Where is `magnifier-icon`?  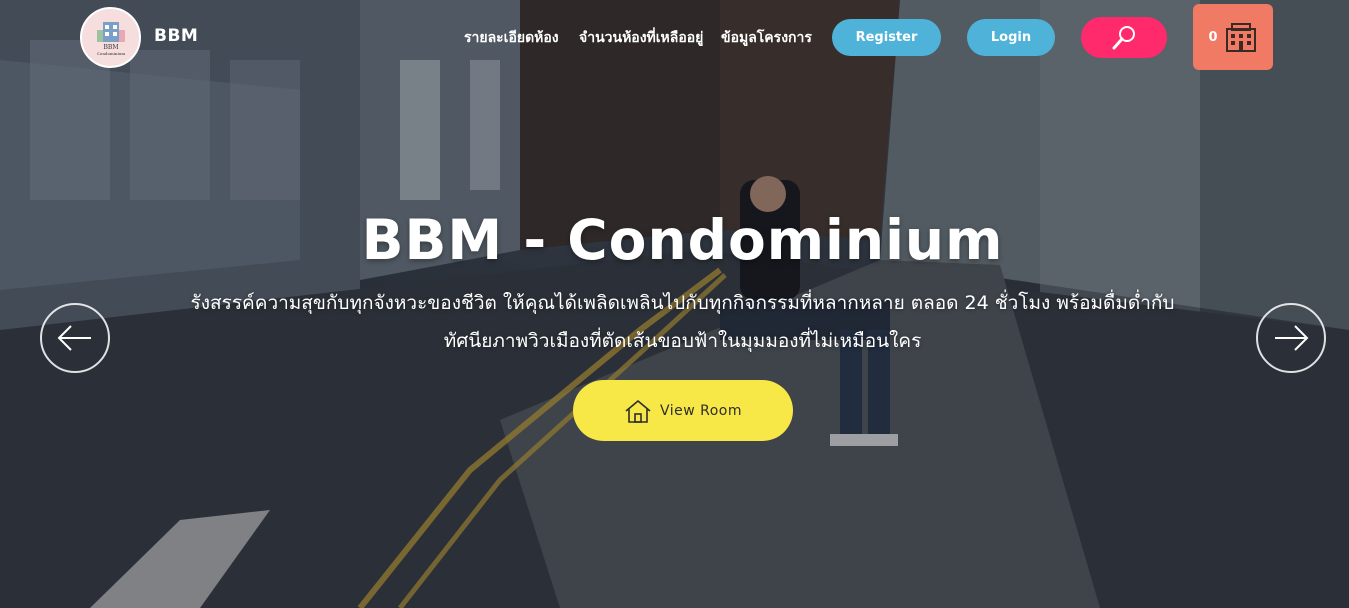 magnifier-icon is located at coordinates (1123, 37).